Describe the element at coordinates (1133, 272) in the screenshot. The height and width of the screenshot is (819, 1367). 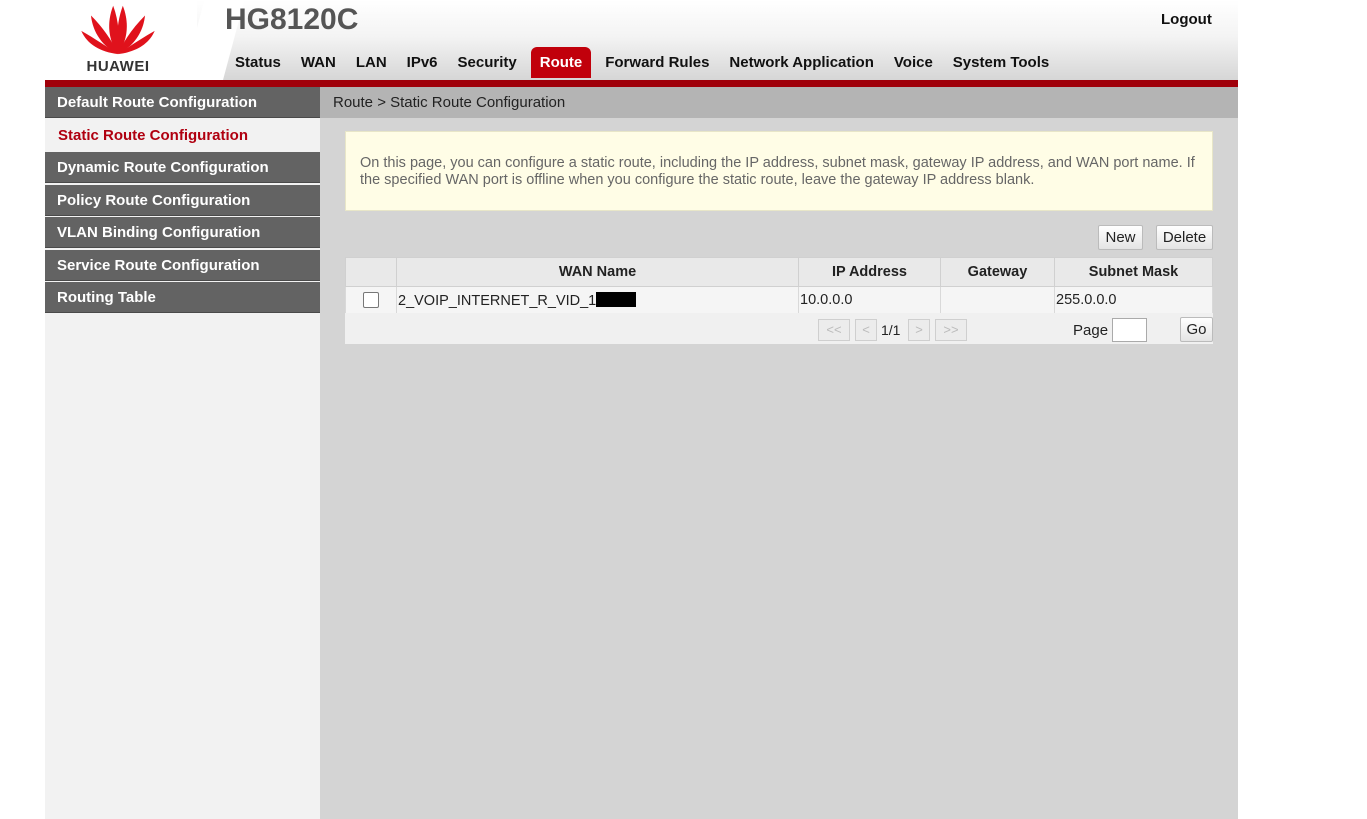
I see `col-subnet-mask: Subnet Mask` at that location.